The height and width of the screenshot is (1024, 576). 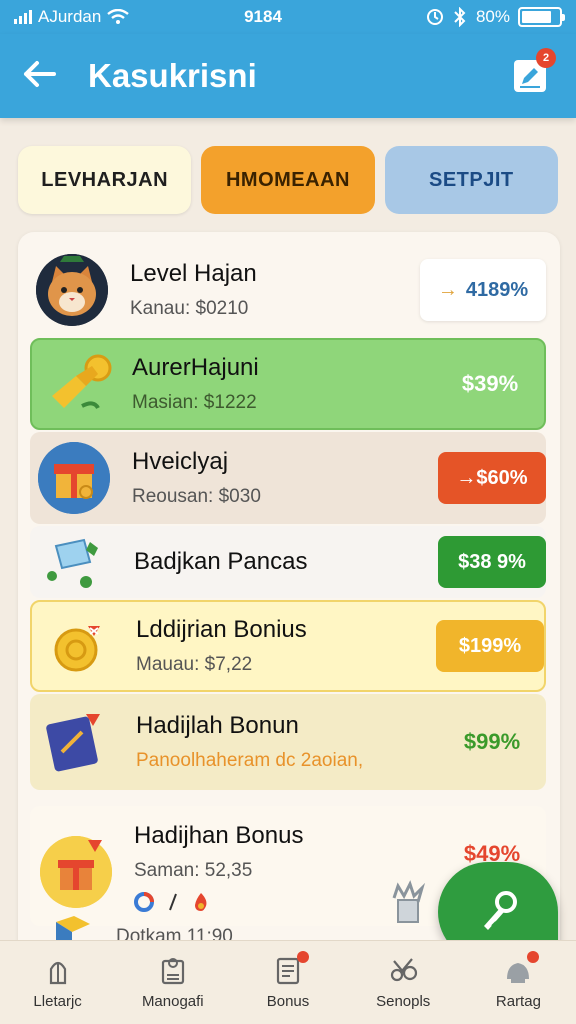 What do you see at coordinates (221, 561) in the screenshot?
I see `list-item-title: Badjkan Pancas` at bounding box center [221, 561].